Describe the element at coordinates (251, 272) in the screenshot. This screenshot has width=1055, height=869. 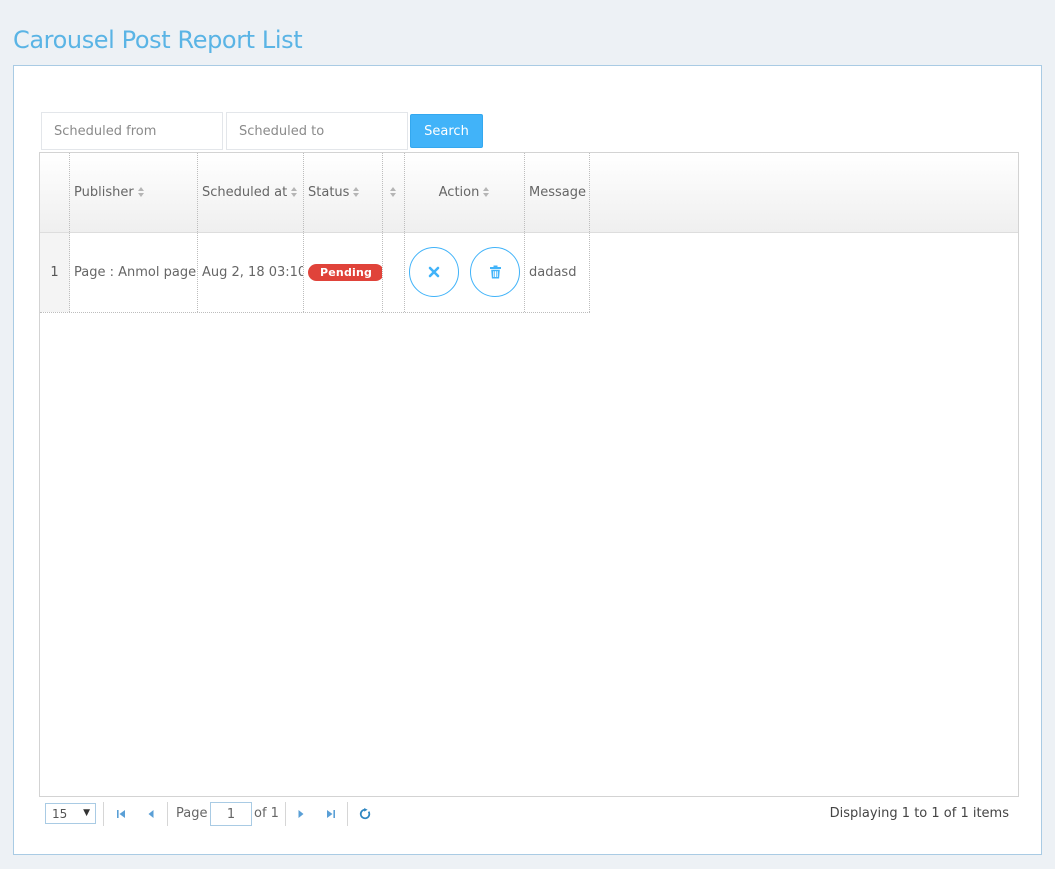
I see `scheduled-at-cell: Aug 2, 18 03:10` at that location.